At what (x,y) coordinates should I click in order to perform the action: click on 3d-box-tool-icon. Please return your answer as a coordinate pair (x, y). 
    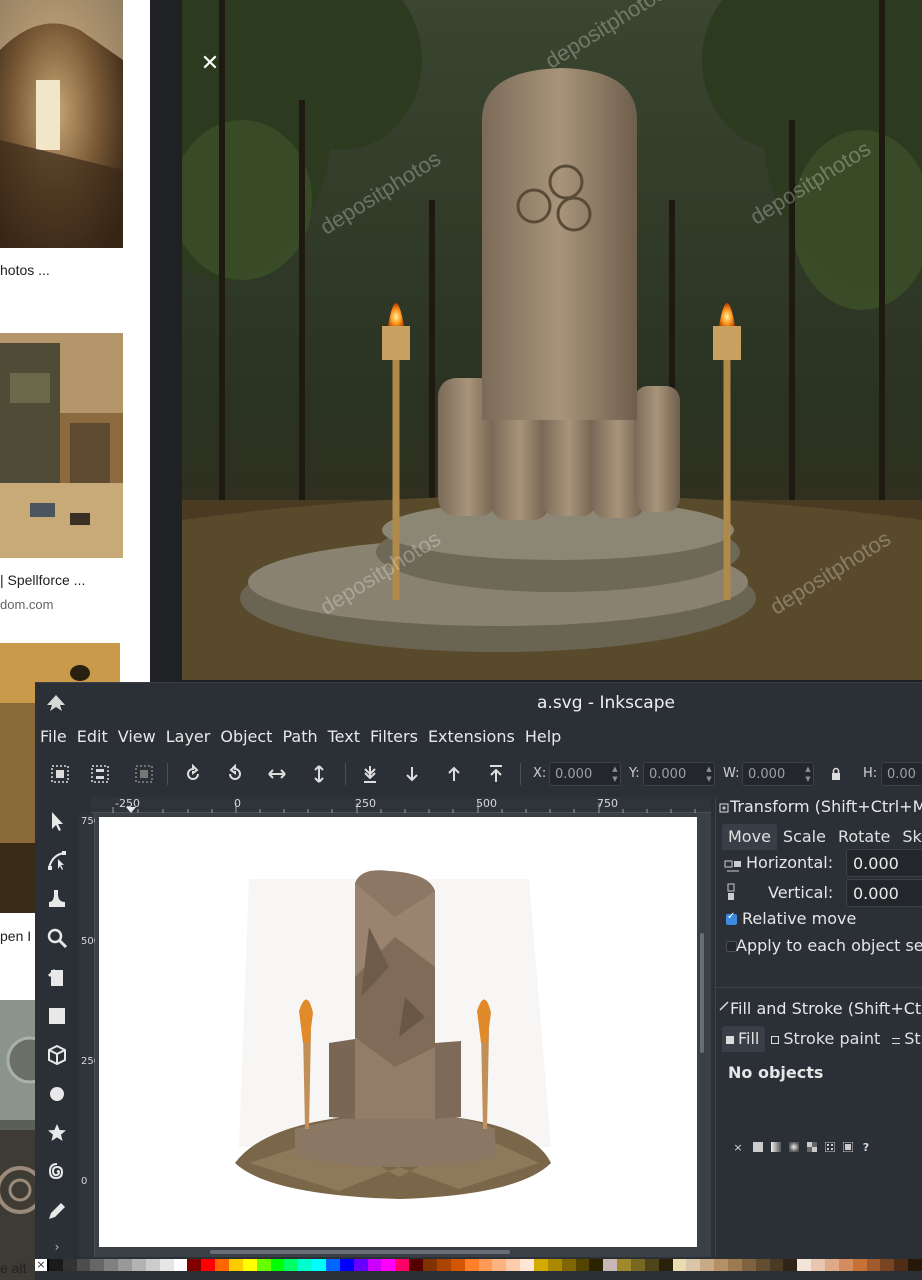
    Looking at the image, I should click on (57, 1055).